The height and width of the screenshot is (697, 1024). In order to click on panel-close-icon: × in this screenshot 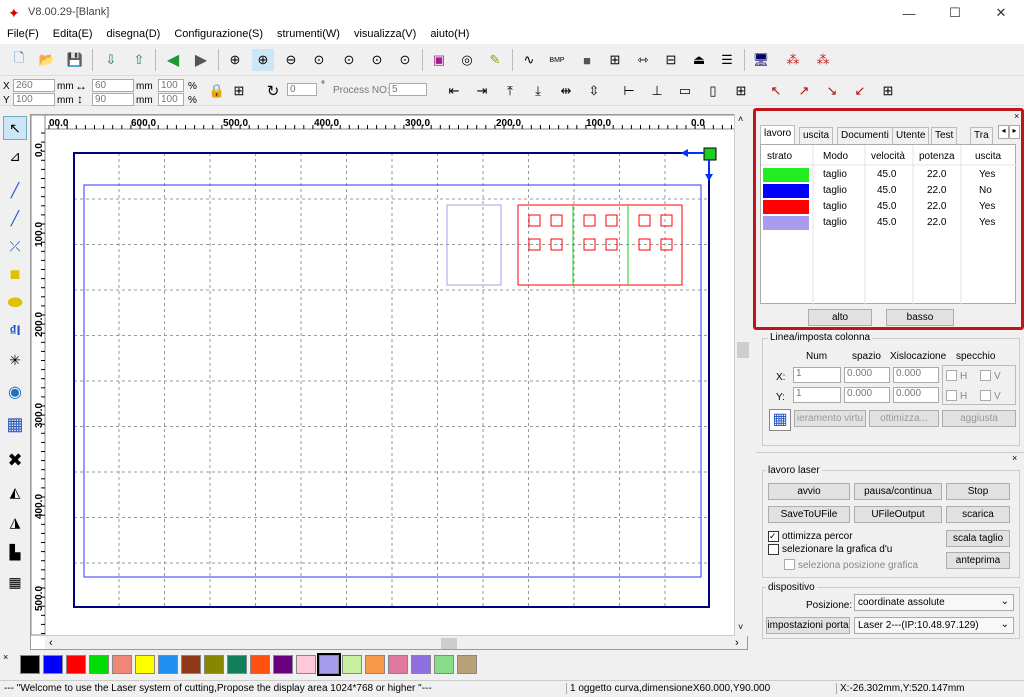, I will do `click(1016, 116)`.